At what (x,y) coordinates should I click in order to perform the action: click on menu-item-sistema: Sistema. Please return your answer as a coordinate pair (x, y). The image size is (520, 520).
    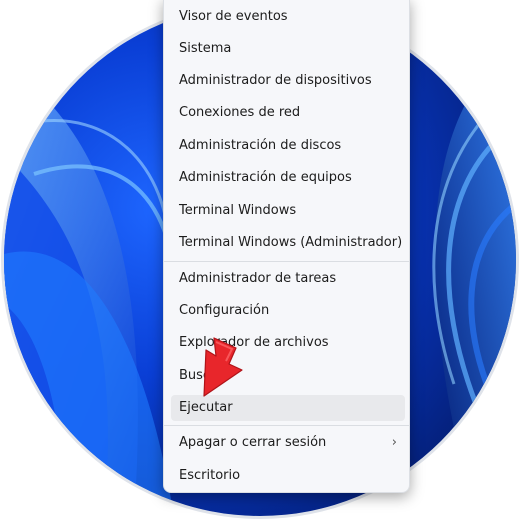
    Looking at the image, I should click on (288, 49).